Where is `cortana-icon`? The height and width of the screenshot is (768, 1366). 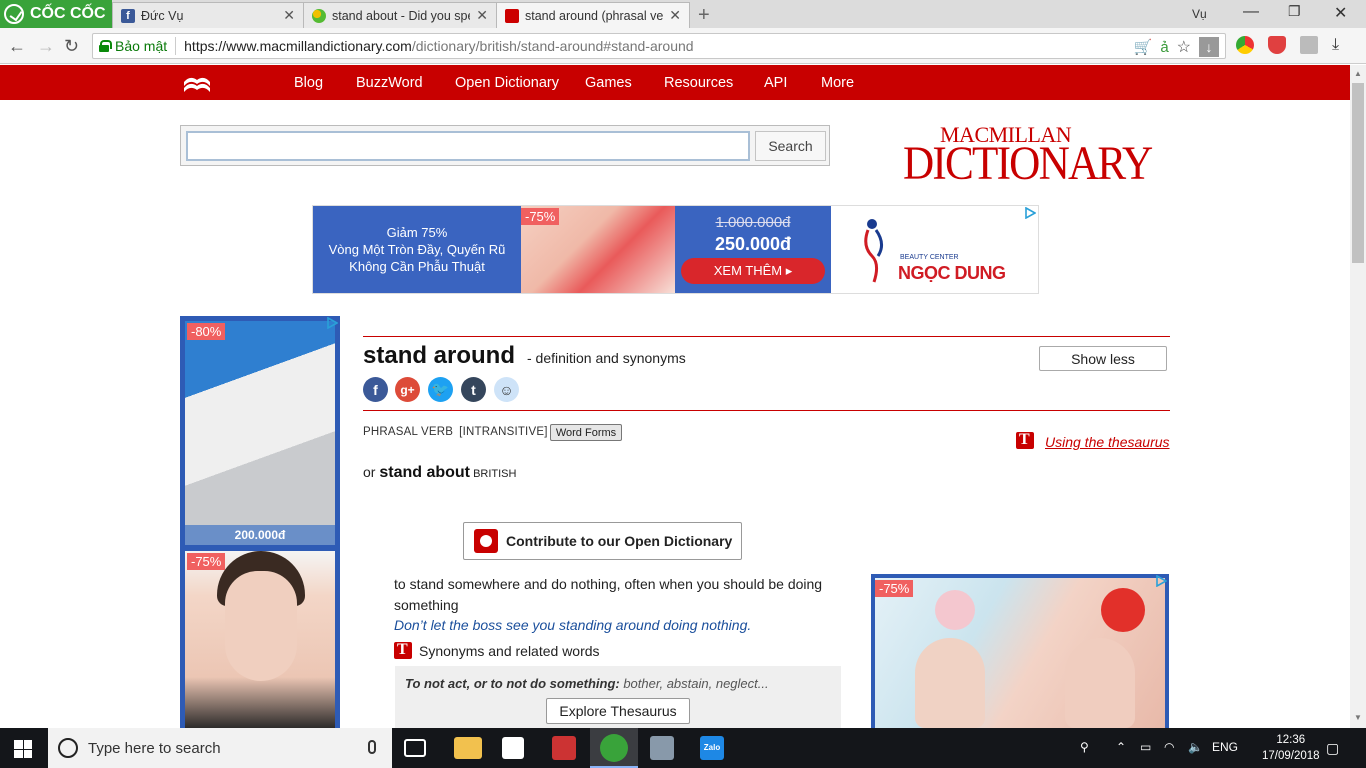 cortana-icon is located at coordinates (68, 748).